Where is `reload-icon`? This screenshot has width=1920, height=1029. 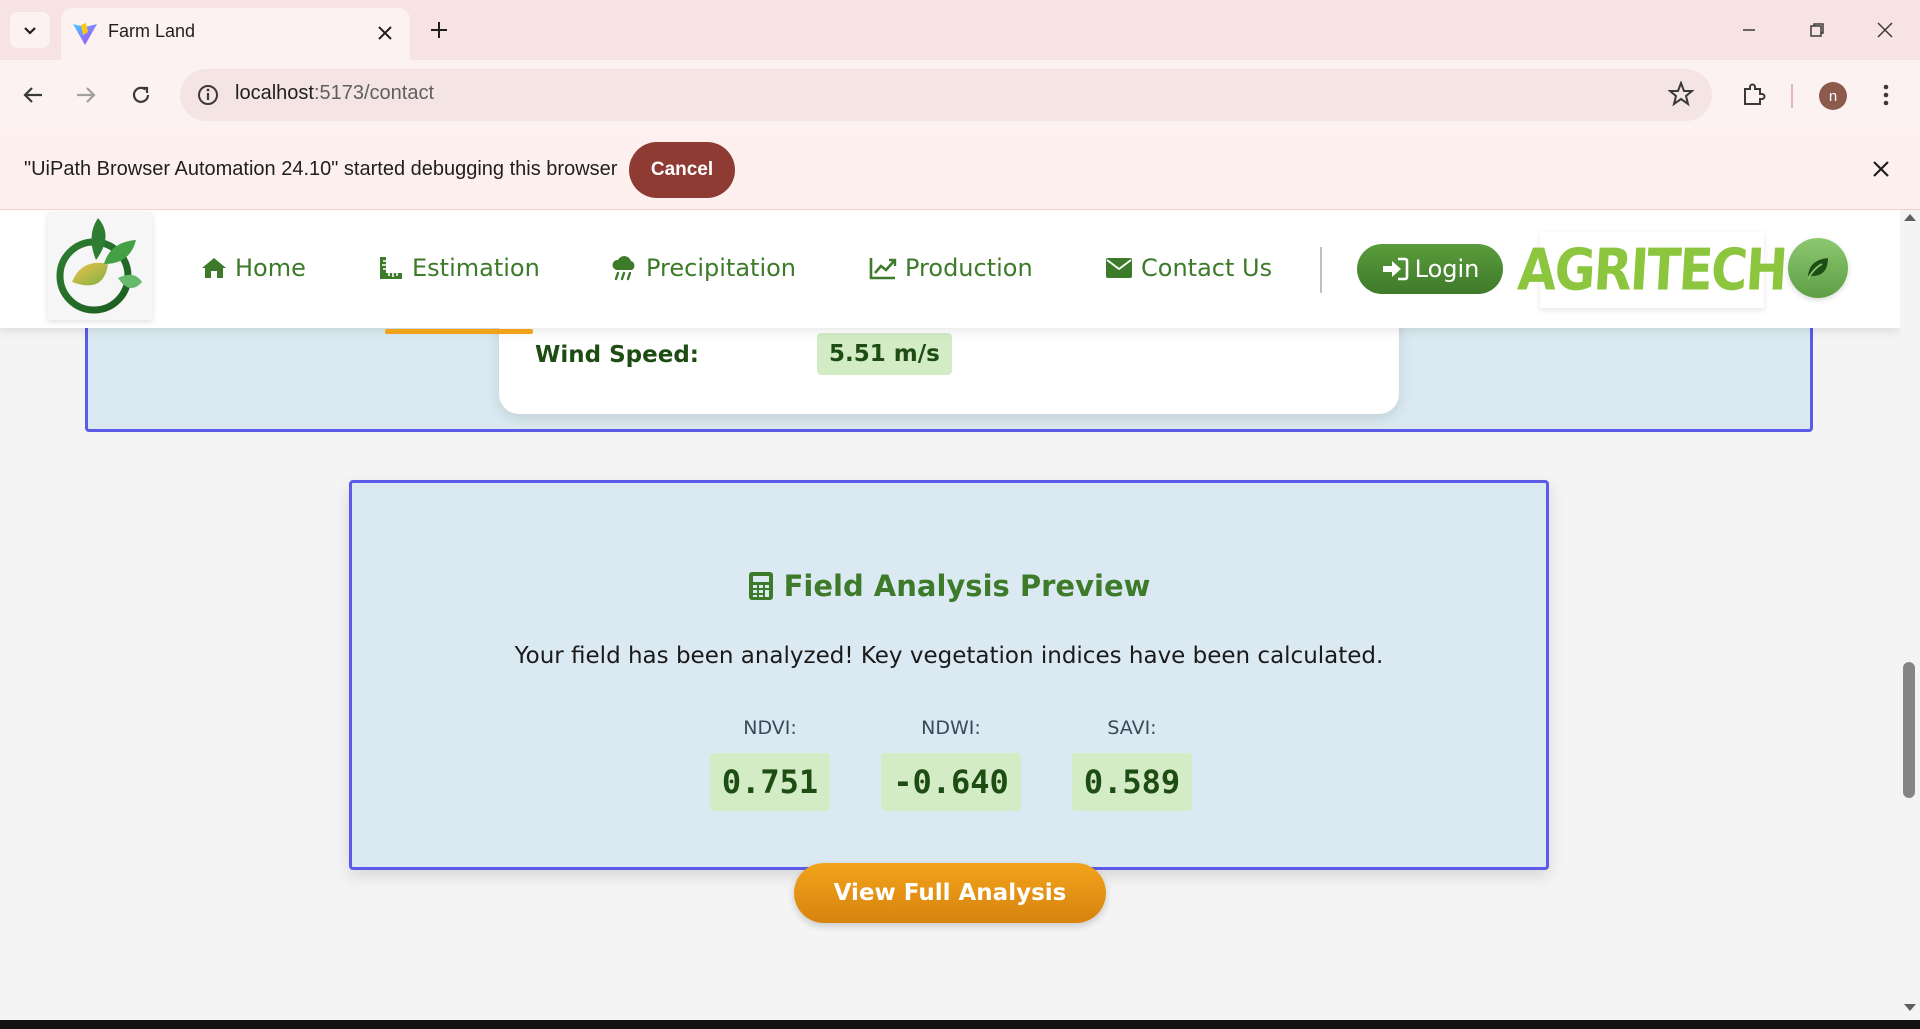 reload-icon is located at coordinates (141, 94).